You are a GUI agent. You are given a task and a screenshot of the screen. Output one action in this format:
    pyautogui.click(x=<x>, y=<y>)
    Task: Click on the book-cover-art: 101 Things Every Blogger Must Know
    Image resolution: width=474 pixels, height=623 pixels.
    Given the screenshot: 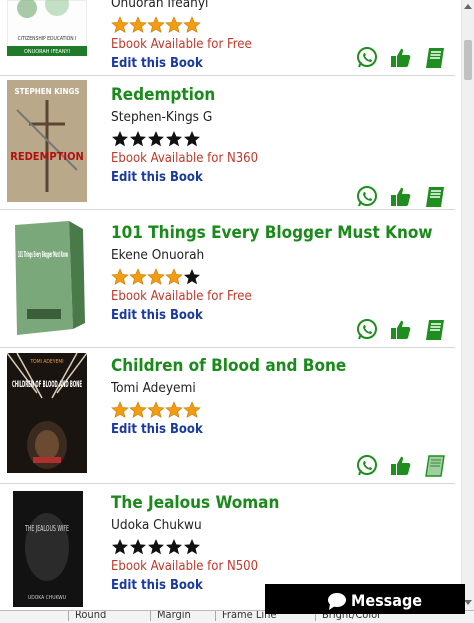 What is the action you would take?
    pyautogui.click(x=47, y=278)
    